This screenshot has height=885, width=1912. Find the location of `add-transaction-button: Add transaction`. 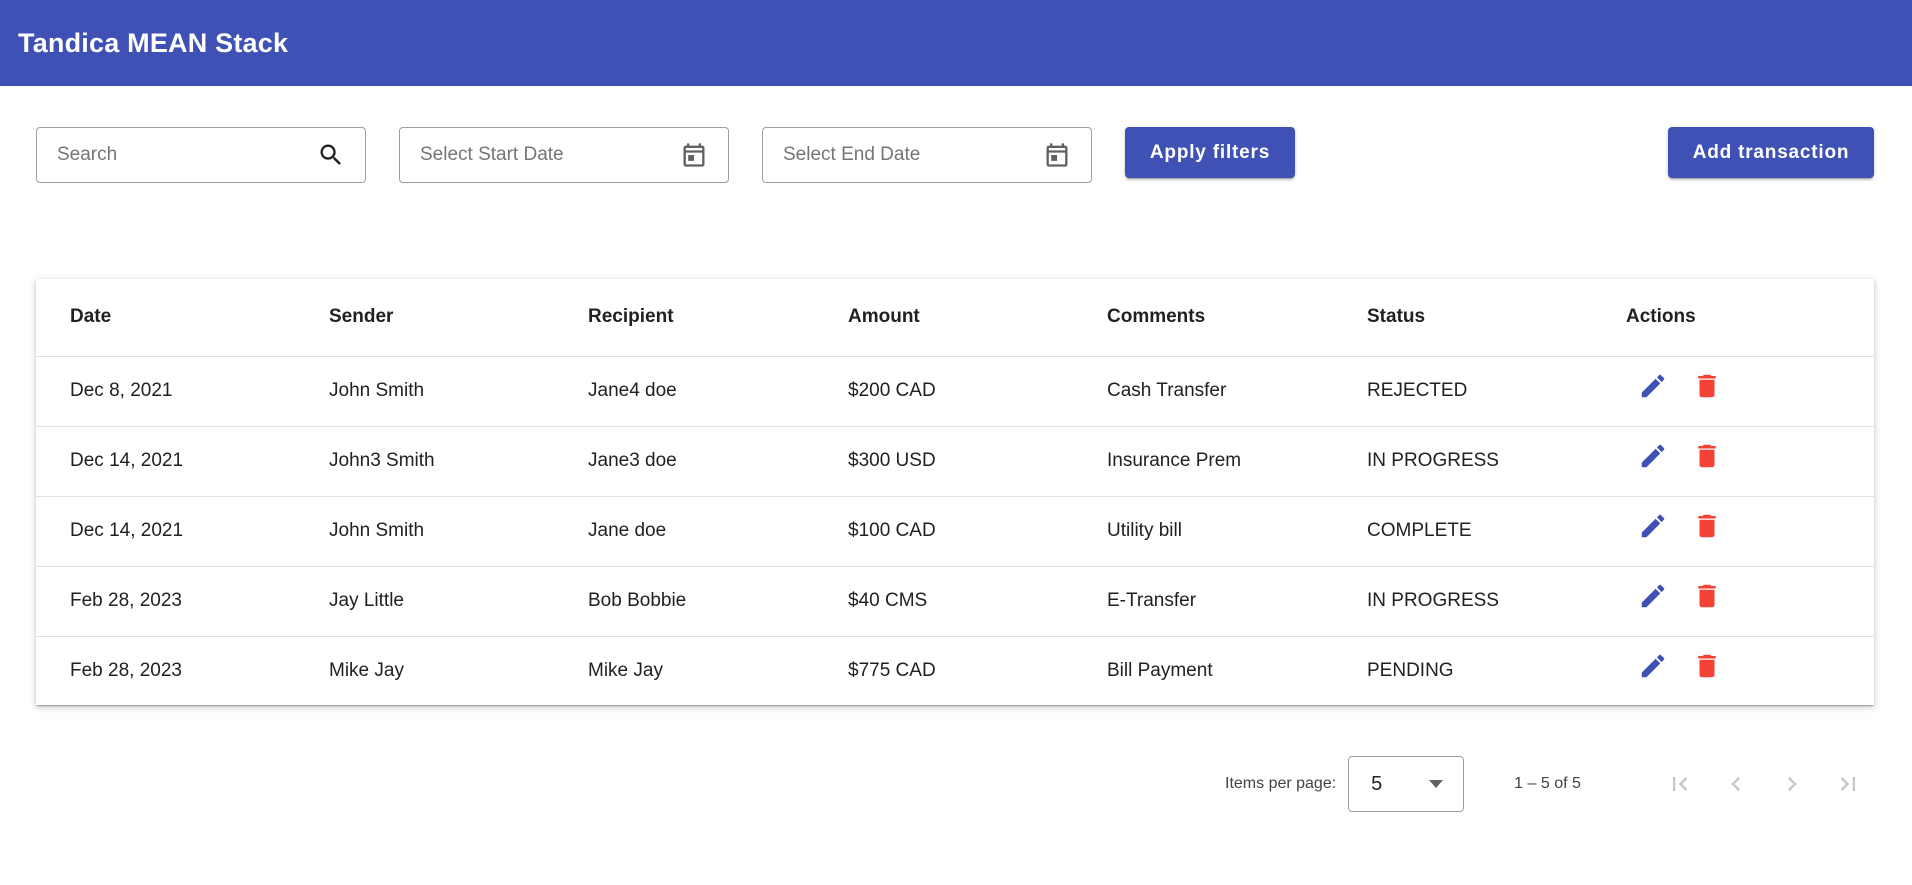

add-transaction-button: Add transaction is located at coordinates (1771, 152).